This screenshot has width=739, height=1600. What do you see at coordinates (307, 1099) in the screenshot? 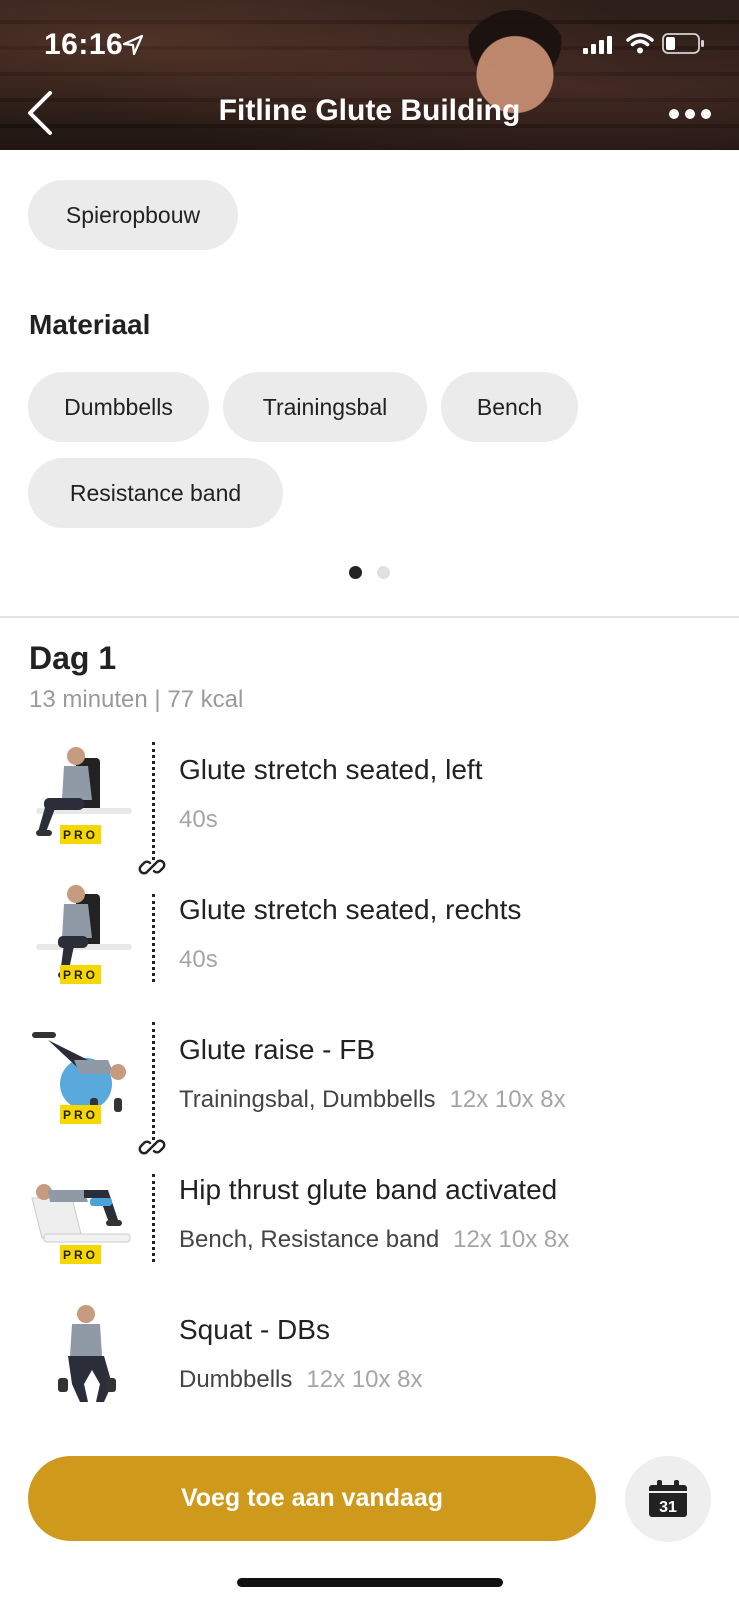
I see `exercise-equipment: Trainingsbal, Dumbbells` at bounding box center [307, 1099].